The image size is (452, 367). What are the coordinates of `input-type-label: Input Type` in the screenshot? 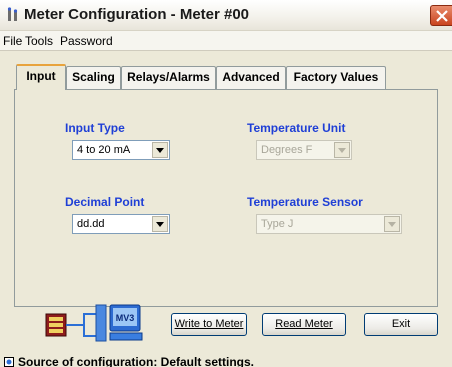 It's located at (95, 128).